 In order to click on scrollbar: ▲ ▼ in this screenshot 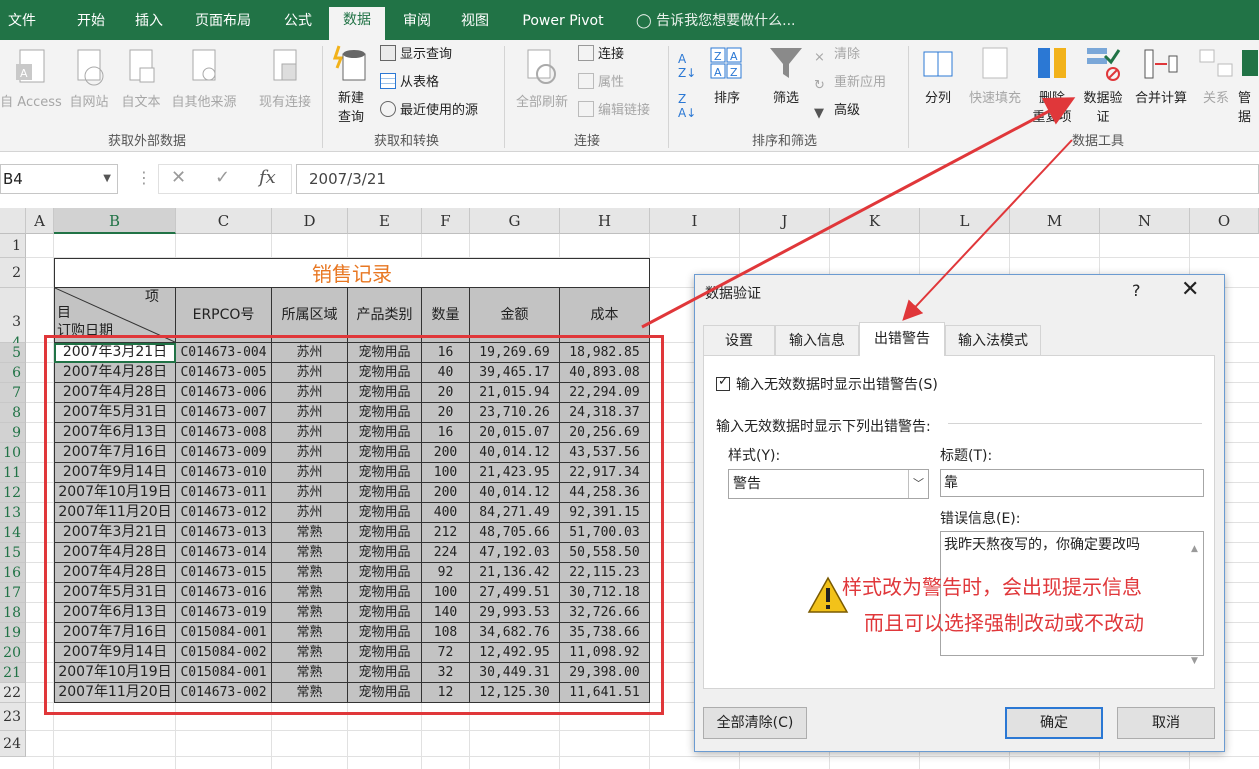, I will do `click(1194, 599)`.